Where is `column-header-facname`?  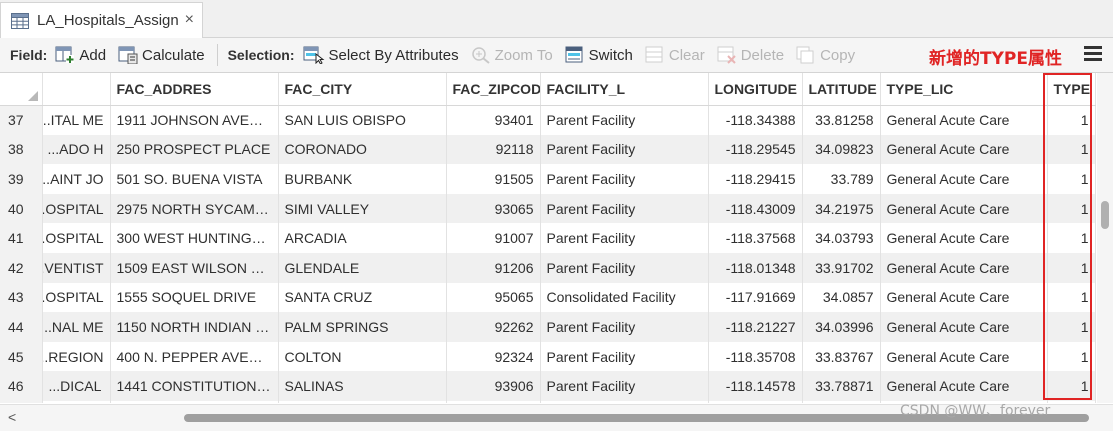
column-header-facname is located at coordinates (76, 89).